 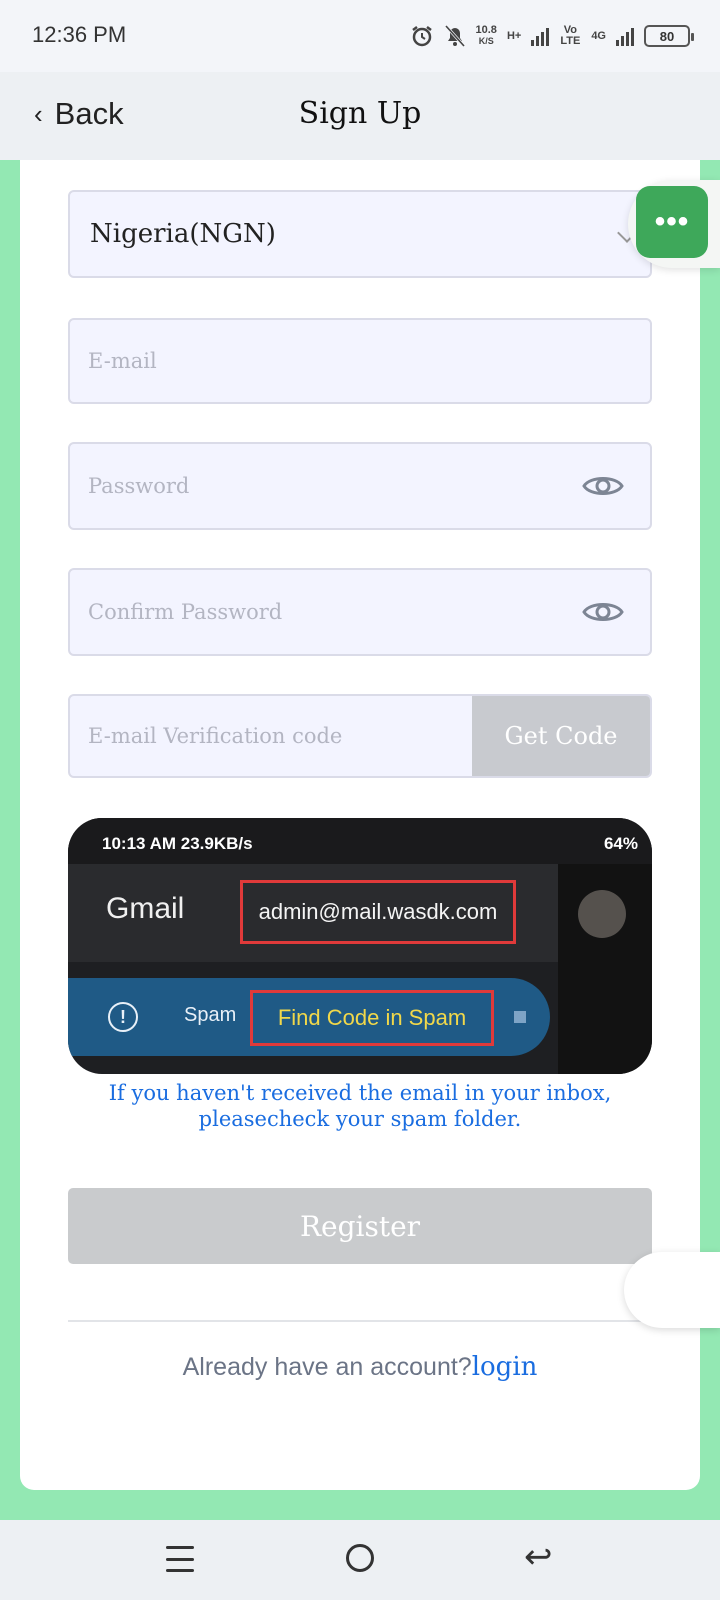 I want to click on hint-spam-row: ! Spam Find Code in Spam, so click(x=309, y=1017).